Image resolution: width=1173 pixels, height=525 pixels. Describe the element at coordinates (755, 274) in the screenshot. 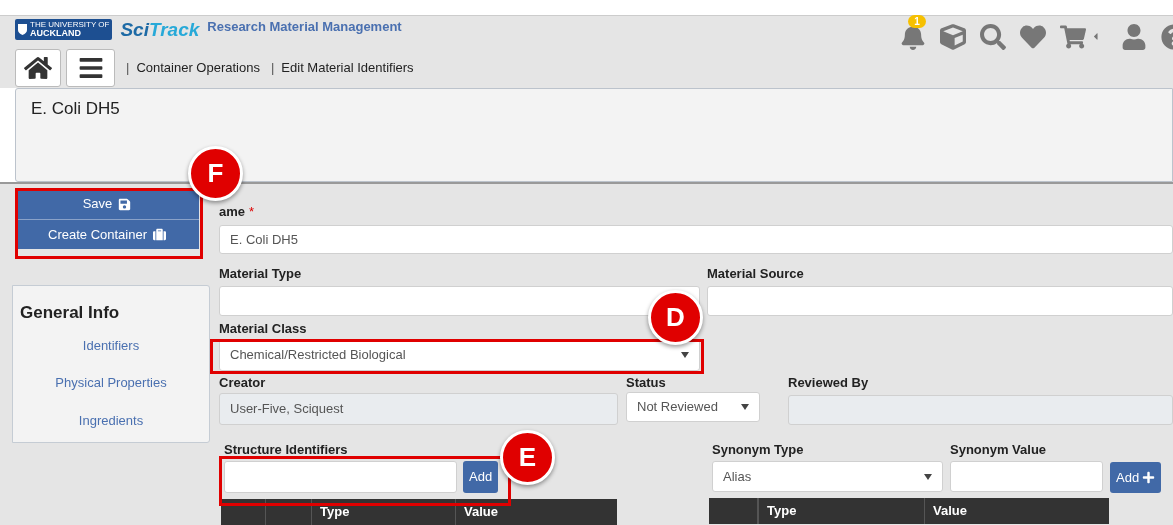

I see `field-label: Material Source` at that location.